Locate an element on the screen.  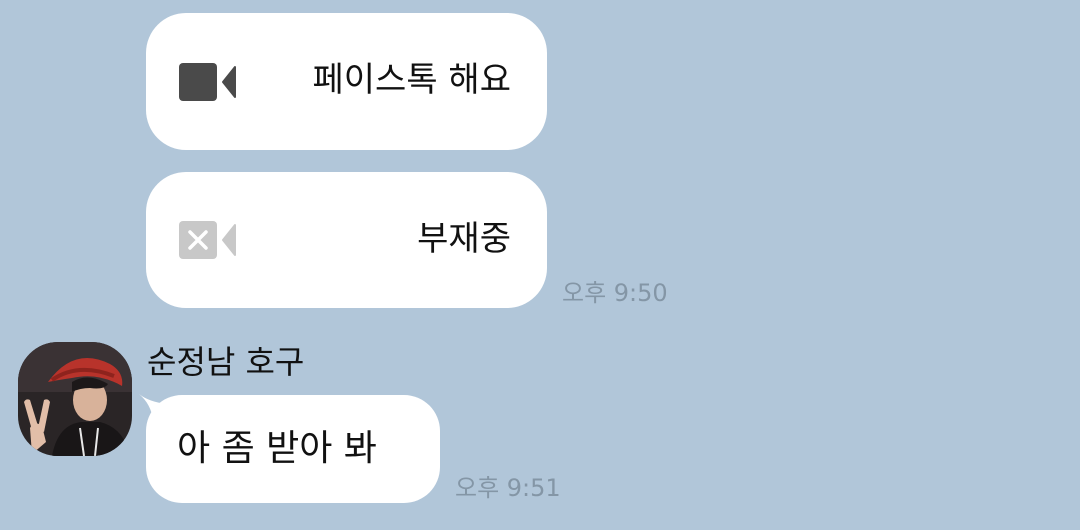
video-call-bubble: 페이스톡 해요 is located at coordinates (346, 81).